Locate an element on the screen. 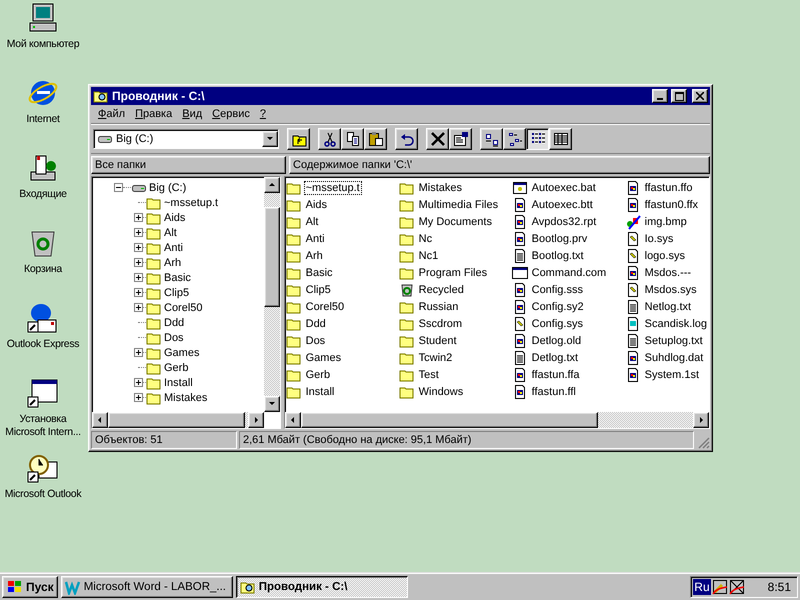 The width and height of the screenshot is (800, 600). file-item: Avpdos32.rpt is located at coordinates (564, 221).